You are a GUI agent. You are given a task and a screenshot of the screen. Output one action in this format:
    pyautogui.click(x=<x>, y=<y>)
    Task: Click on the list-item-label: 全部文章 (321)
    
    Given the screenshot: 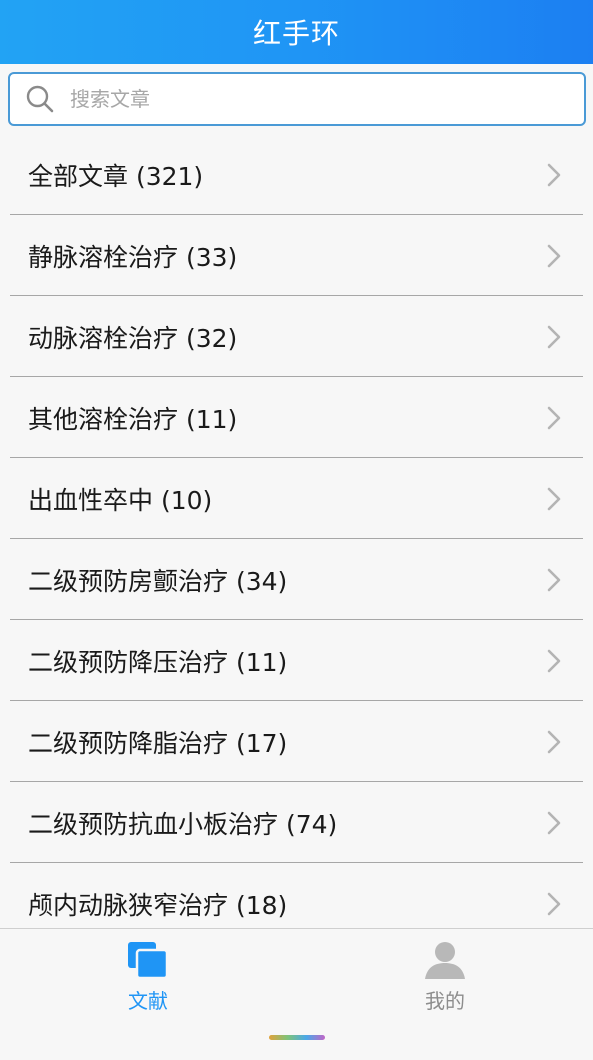 What is the action you would take?
    pyautogui.click(x=116, y=176)
    